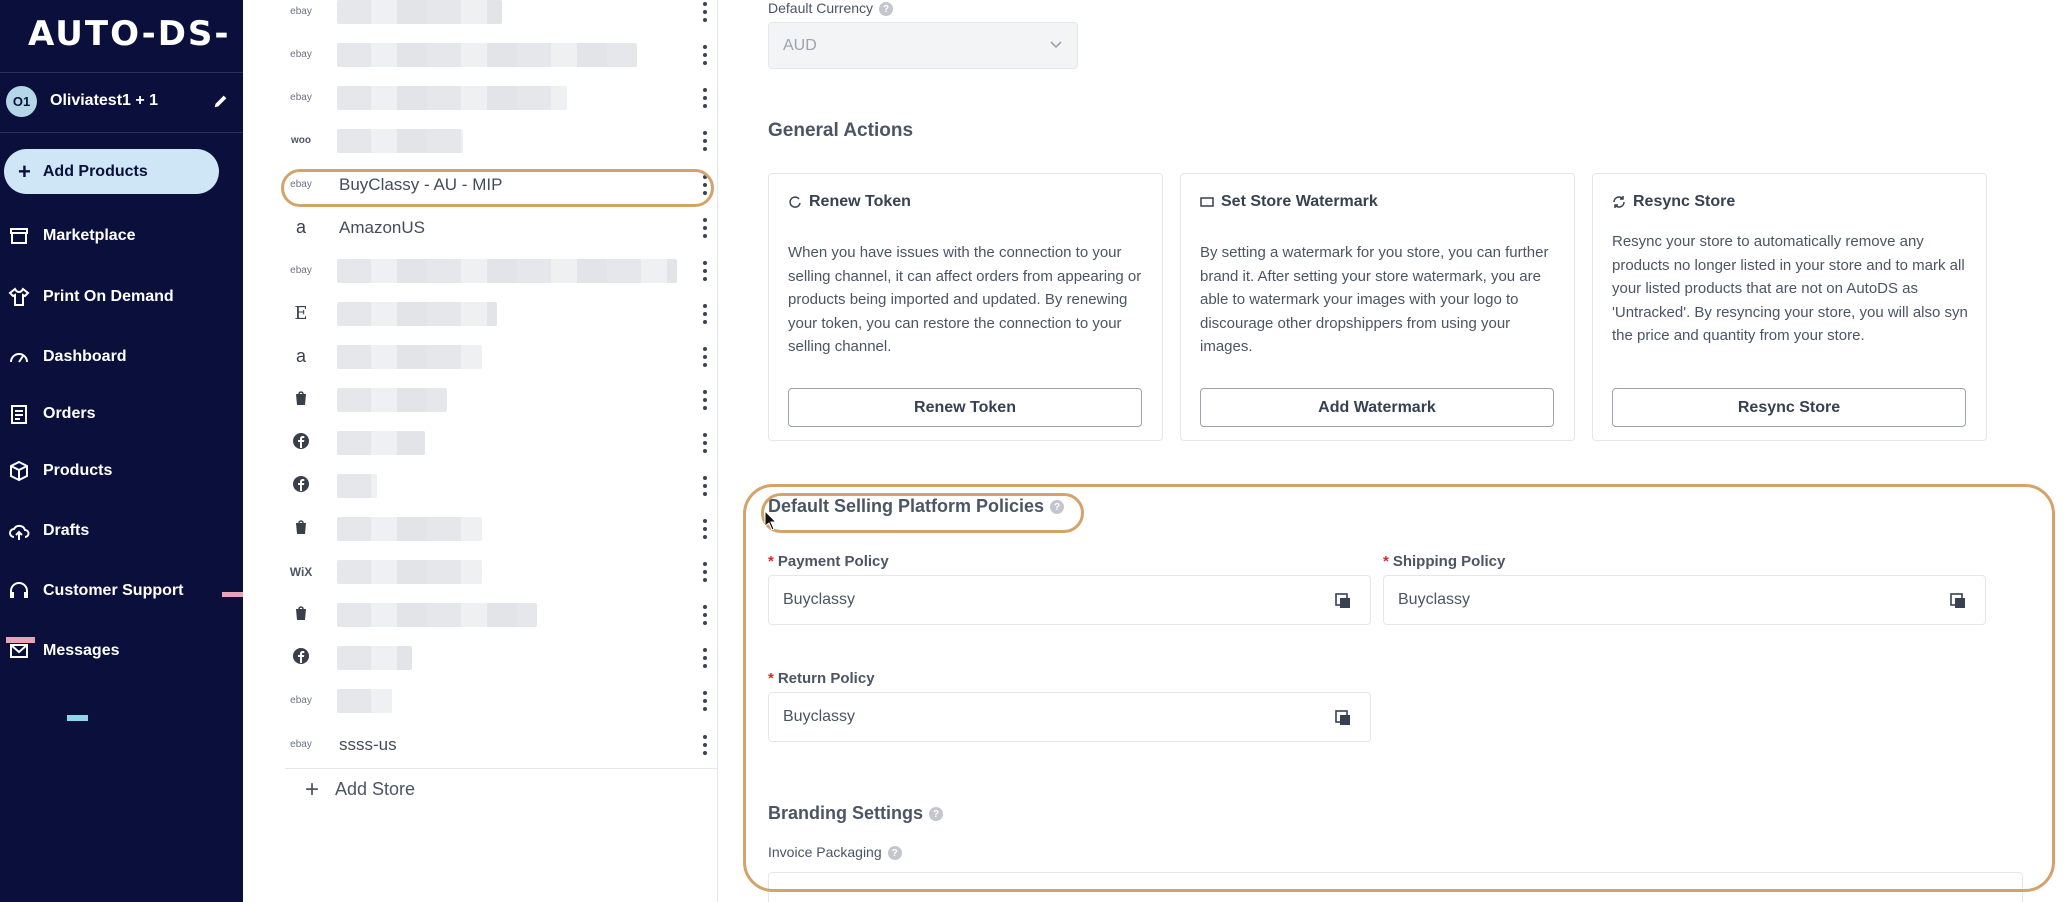  I want to click on notification-marker, so click(232, 594).